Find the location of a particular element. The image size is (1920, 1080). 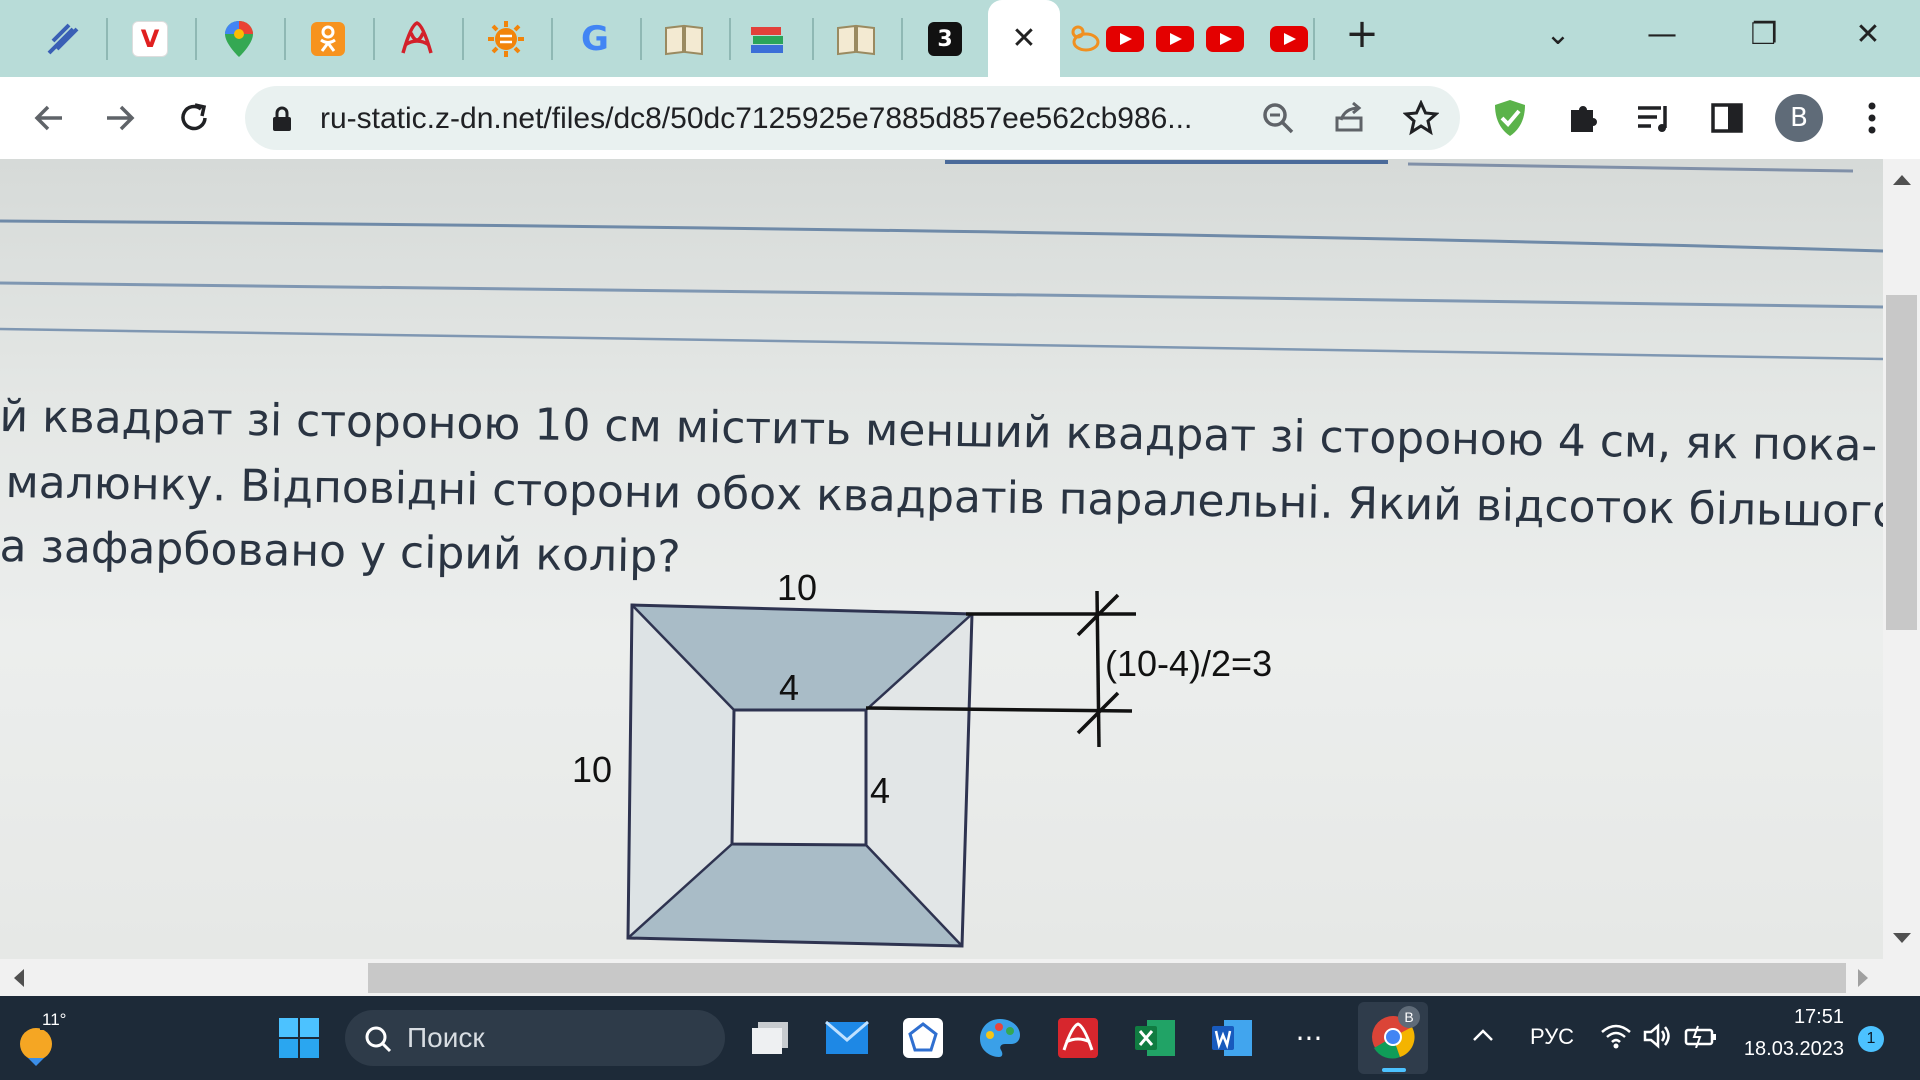

tab-maps is located at coordinates (239, 39).